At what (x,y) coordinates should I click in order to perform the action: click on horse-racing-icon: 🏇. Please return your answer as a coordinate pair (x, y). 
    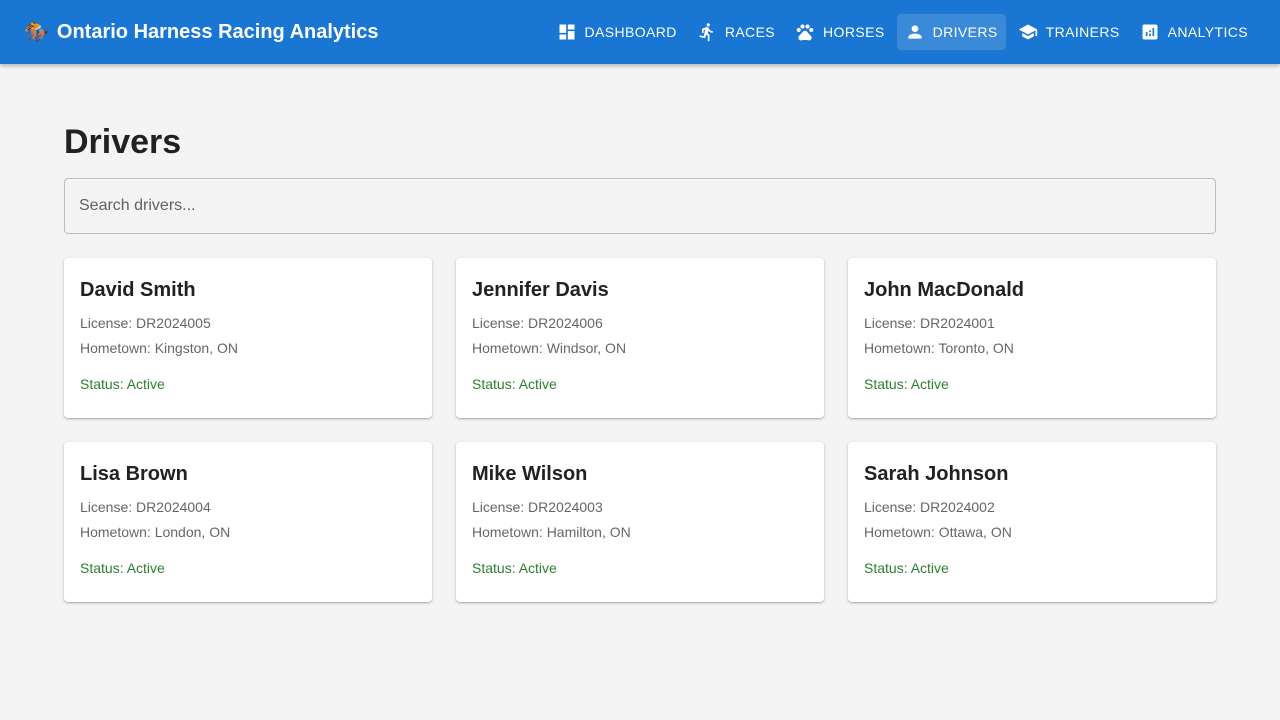
    Looking at the image, I should click on (36, 32).